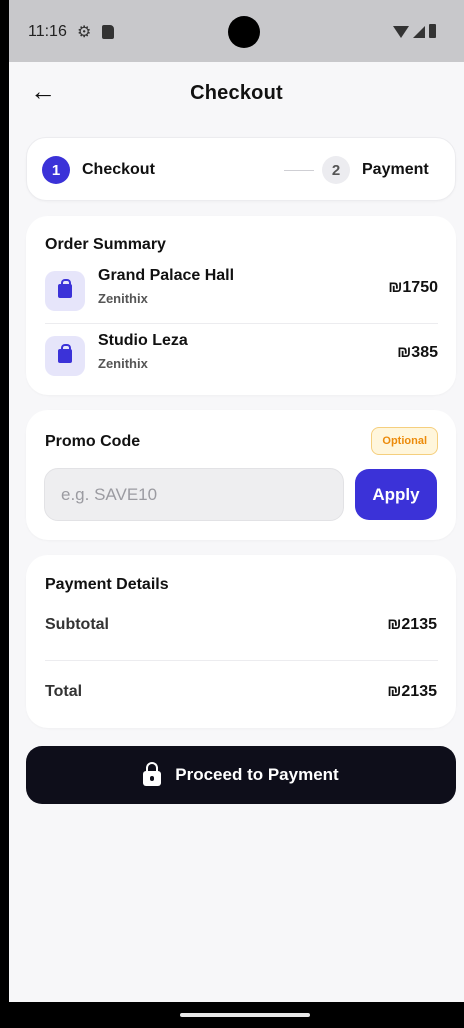 The image size is (464, 1028). Describe the element at coordinates (412, 624) in the screenshot. I see `subtotal-value: ₪2135` at that location.